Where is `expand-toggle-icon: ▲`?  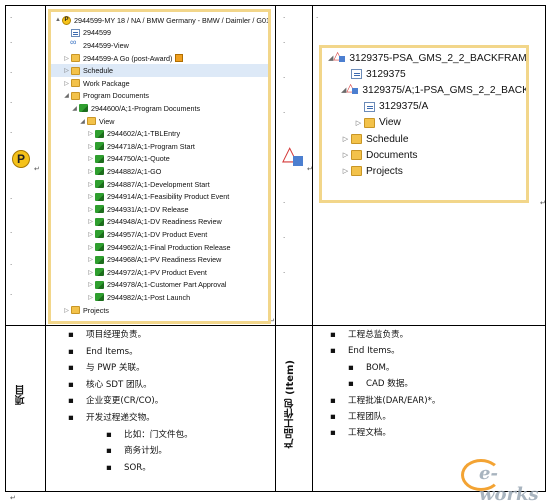 expand-toggle-icon: ▲ is located at coordinates (58, 20).